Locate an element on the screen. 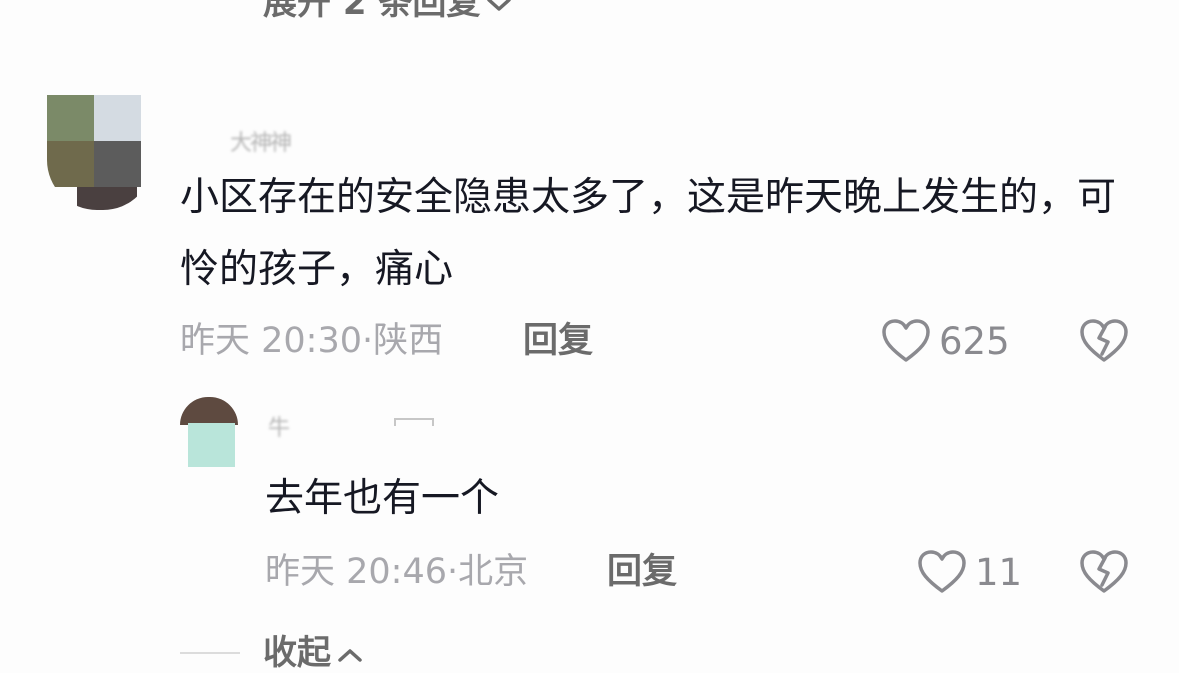 The height and width of the screenshot is (673, 1179). reply-text: 去年也有一个 is located at coordinates (382, 498).